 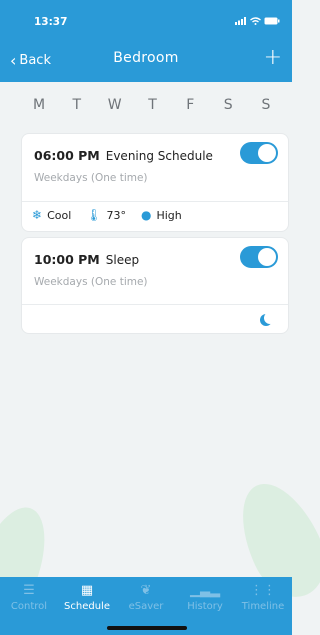 I want to click on mode-label: Cool, so click(x=59, y=215).